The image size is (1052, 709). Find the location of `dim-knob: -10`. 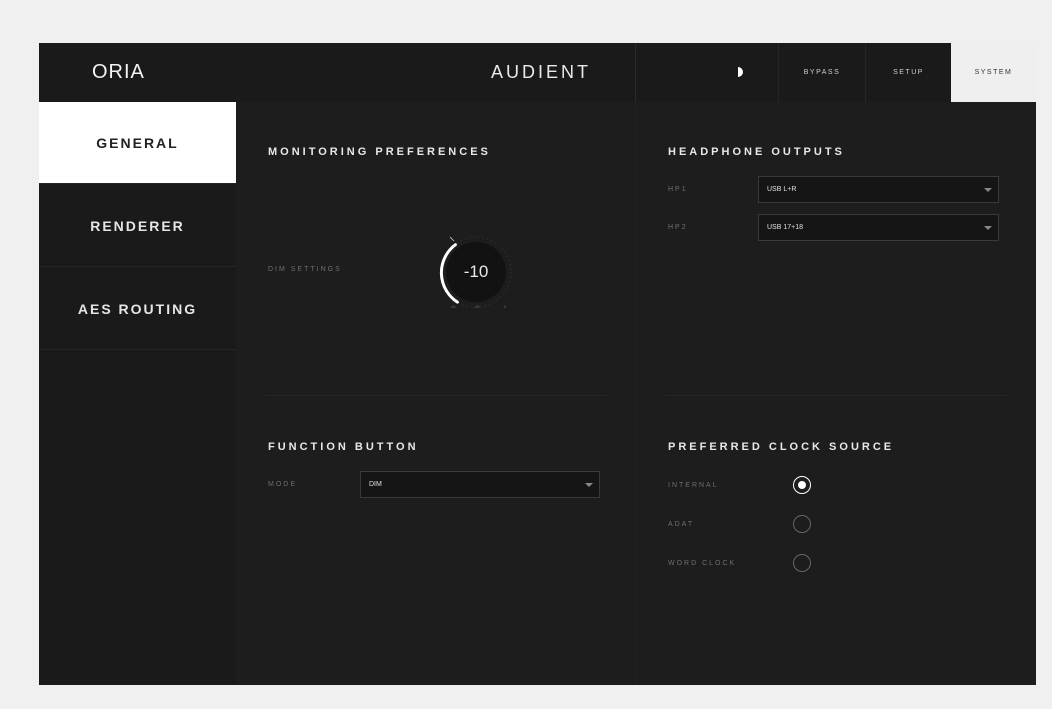

dim-knob: -10 is located at coordinates (476, 272).